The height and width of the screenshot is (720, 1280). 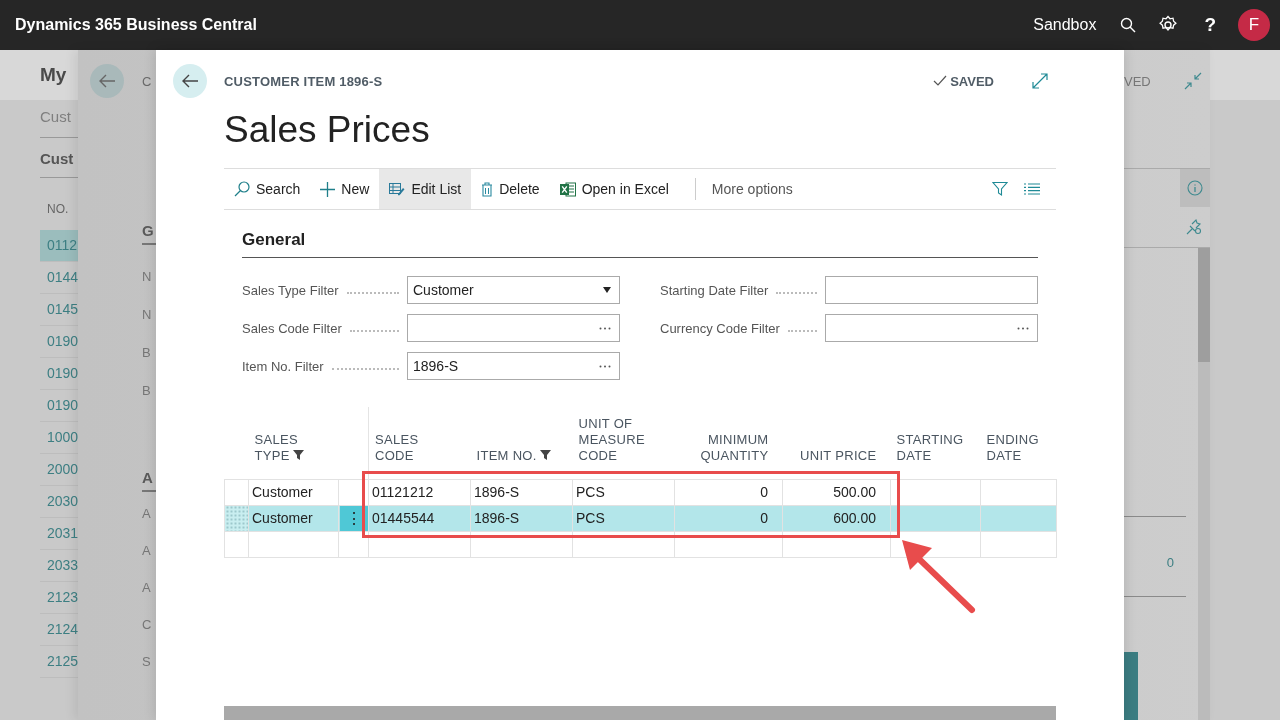 I want to click on column-header: SALES TYPE, so click(x=279, y=447).